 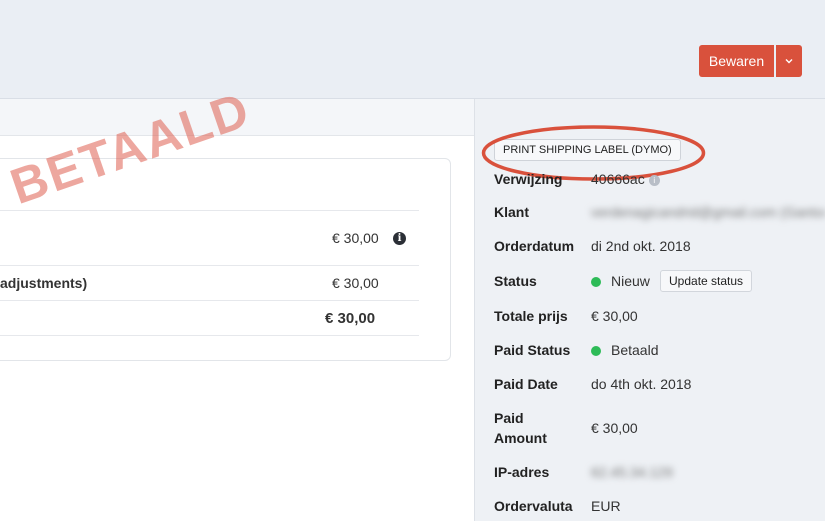 What do you see at coordinates (632, 472) in the screenshot?
I see `ip-address-value: 62.45.34.129` at bounding box center [632, 472].